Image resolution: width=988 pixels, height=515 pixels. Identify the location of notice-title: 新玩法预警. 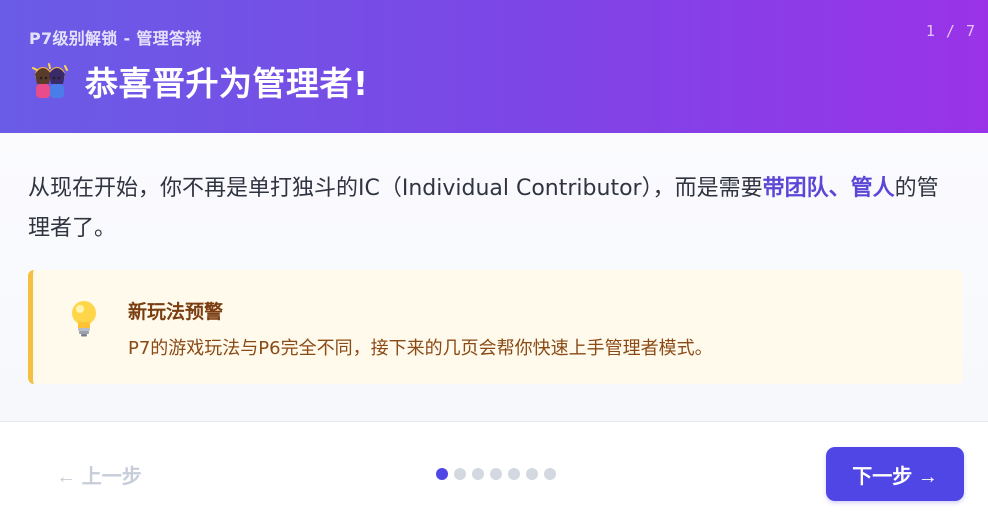
(176, 312).